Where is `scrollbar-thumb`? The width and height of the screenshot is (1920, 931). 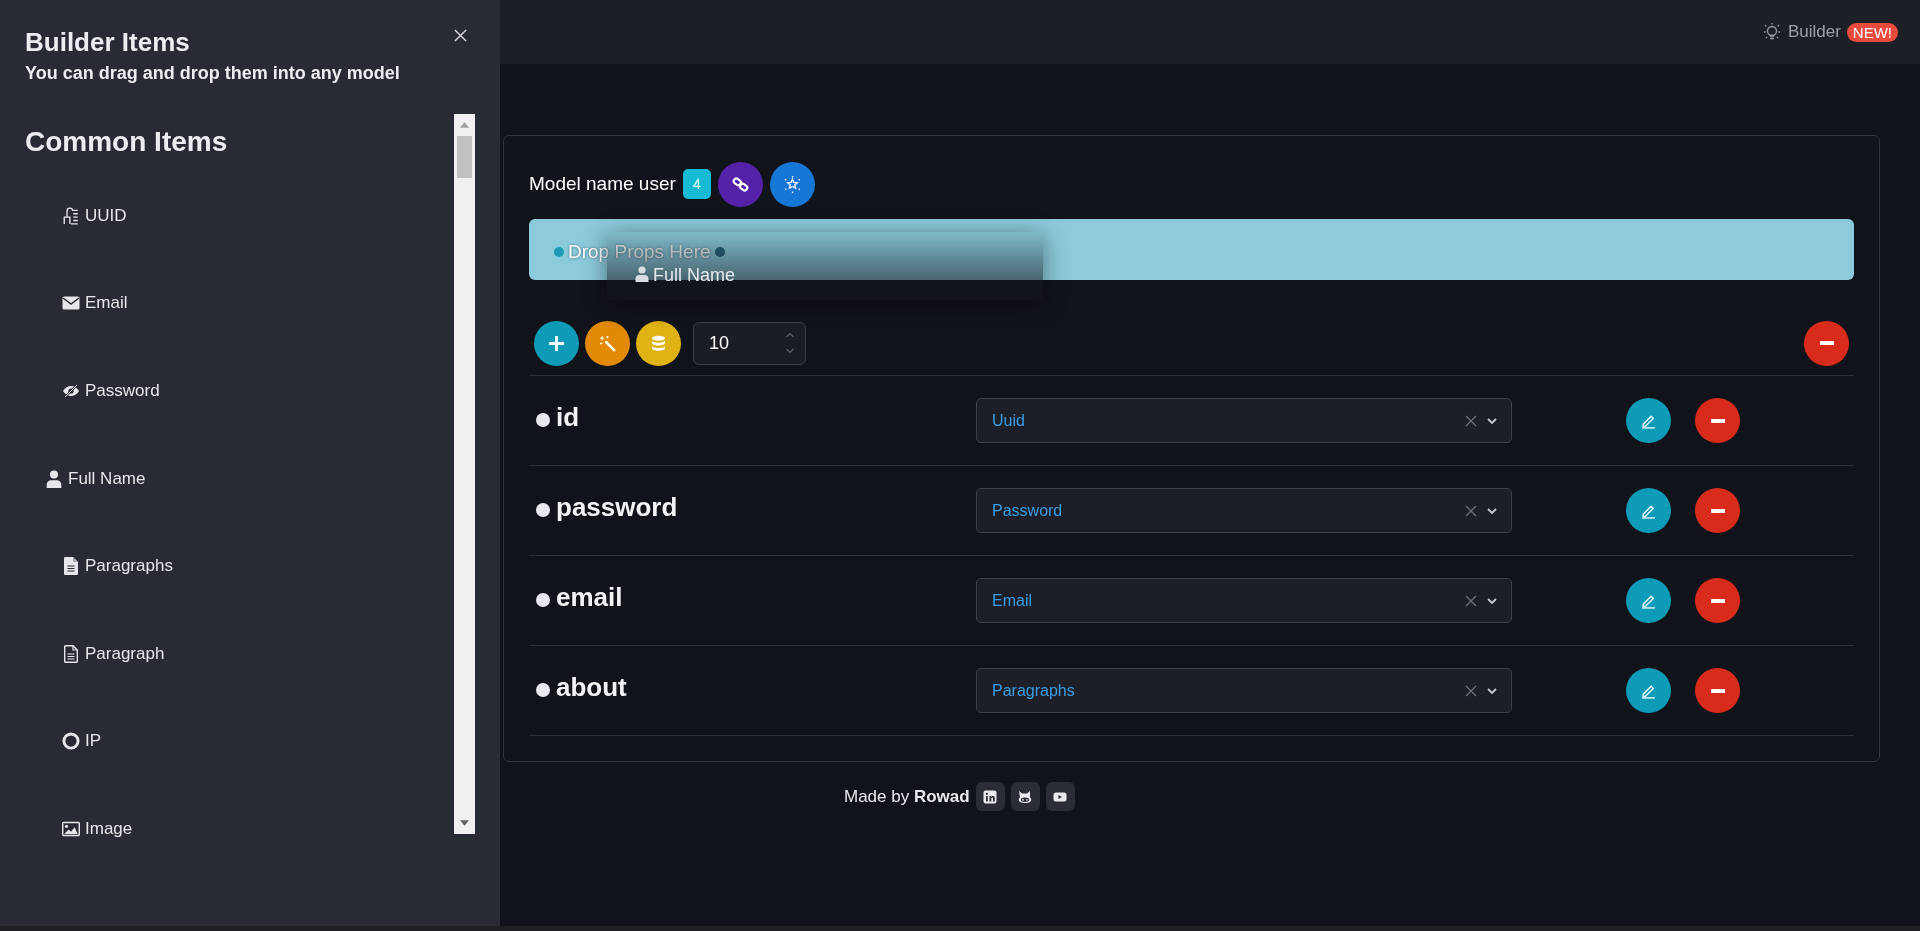 scrollbar-thumb is located at coordinates (464, 157).